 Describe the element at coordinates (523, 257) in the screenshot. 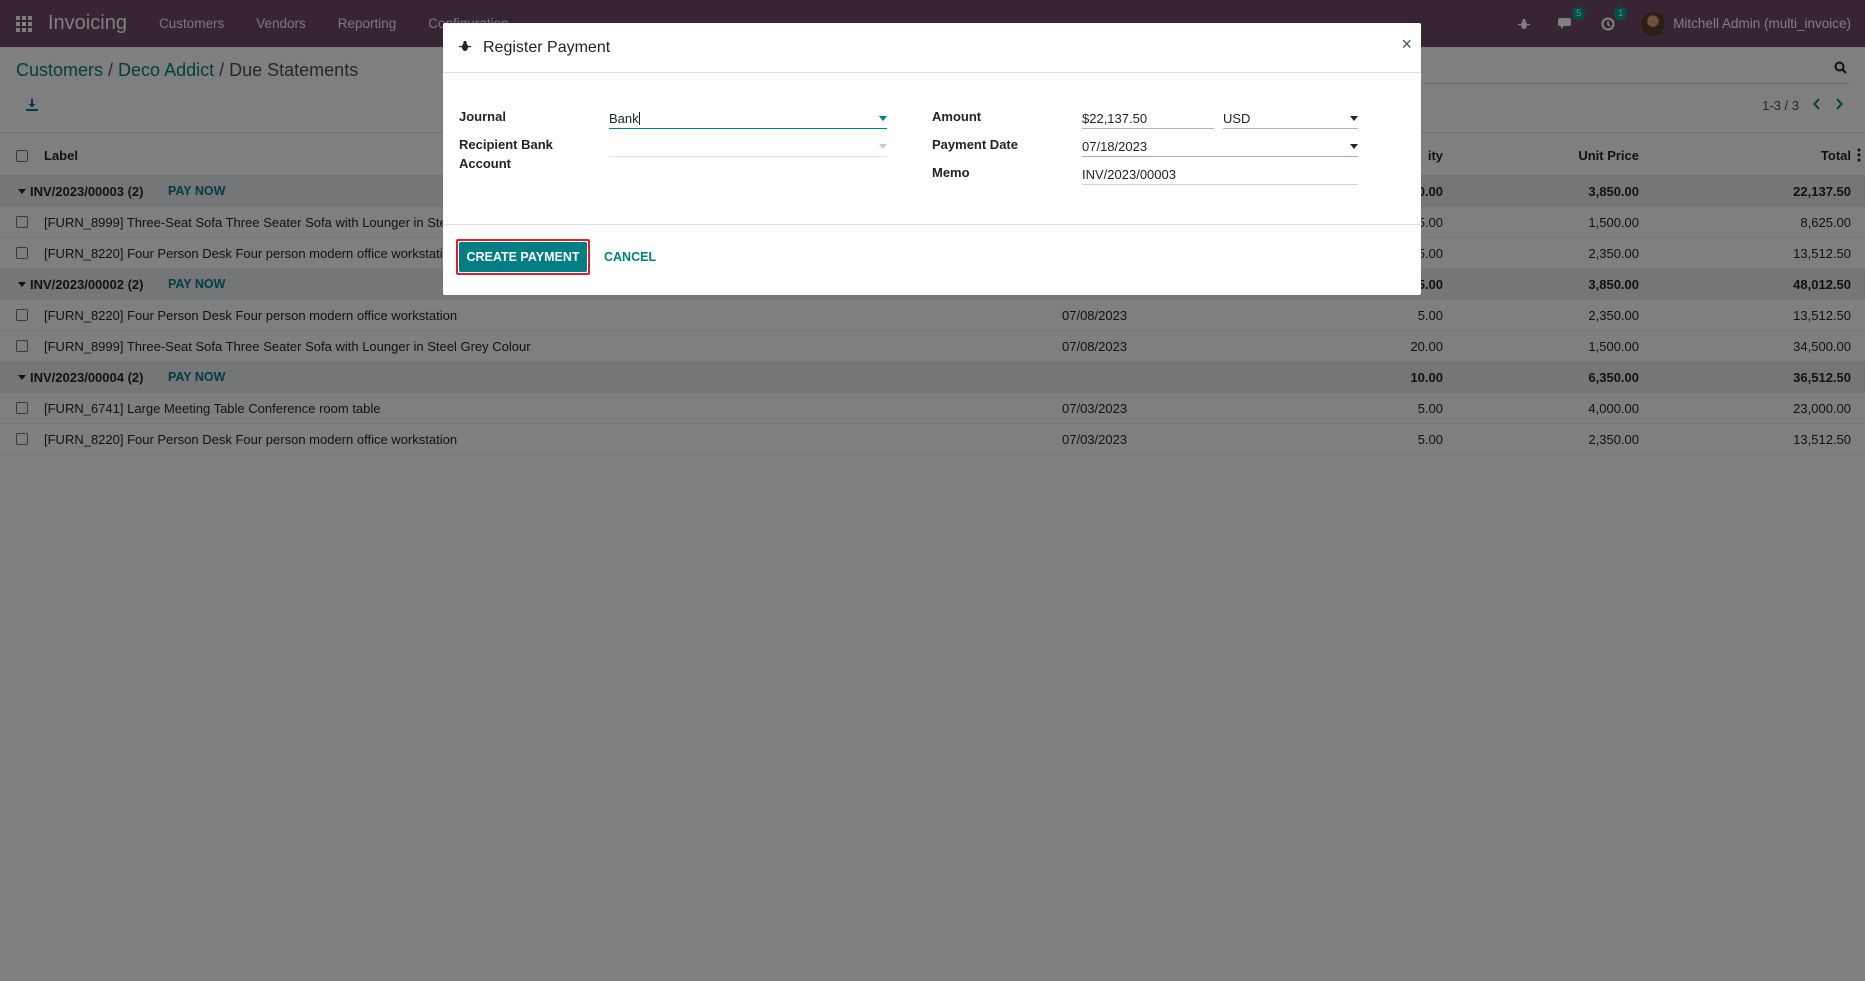

I see `create-payment-button: CREATE PAYMENT` at that location.